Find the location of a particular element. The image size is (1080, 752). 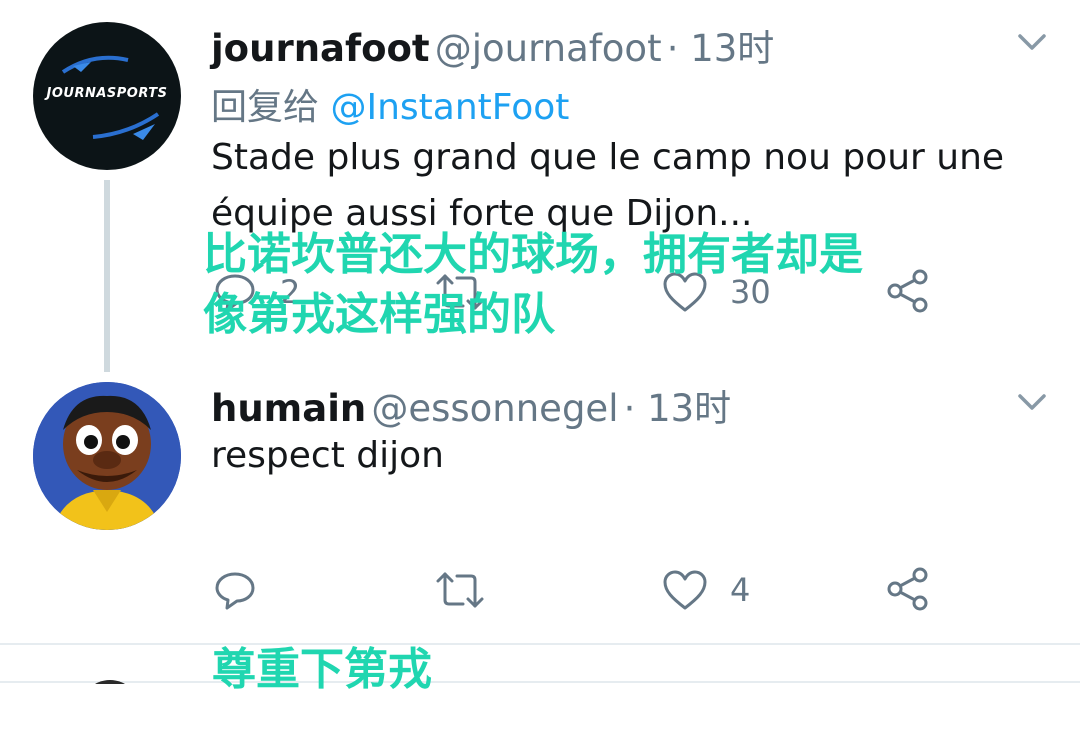

thread-line is located at coordinates (107, 276).